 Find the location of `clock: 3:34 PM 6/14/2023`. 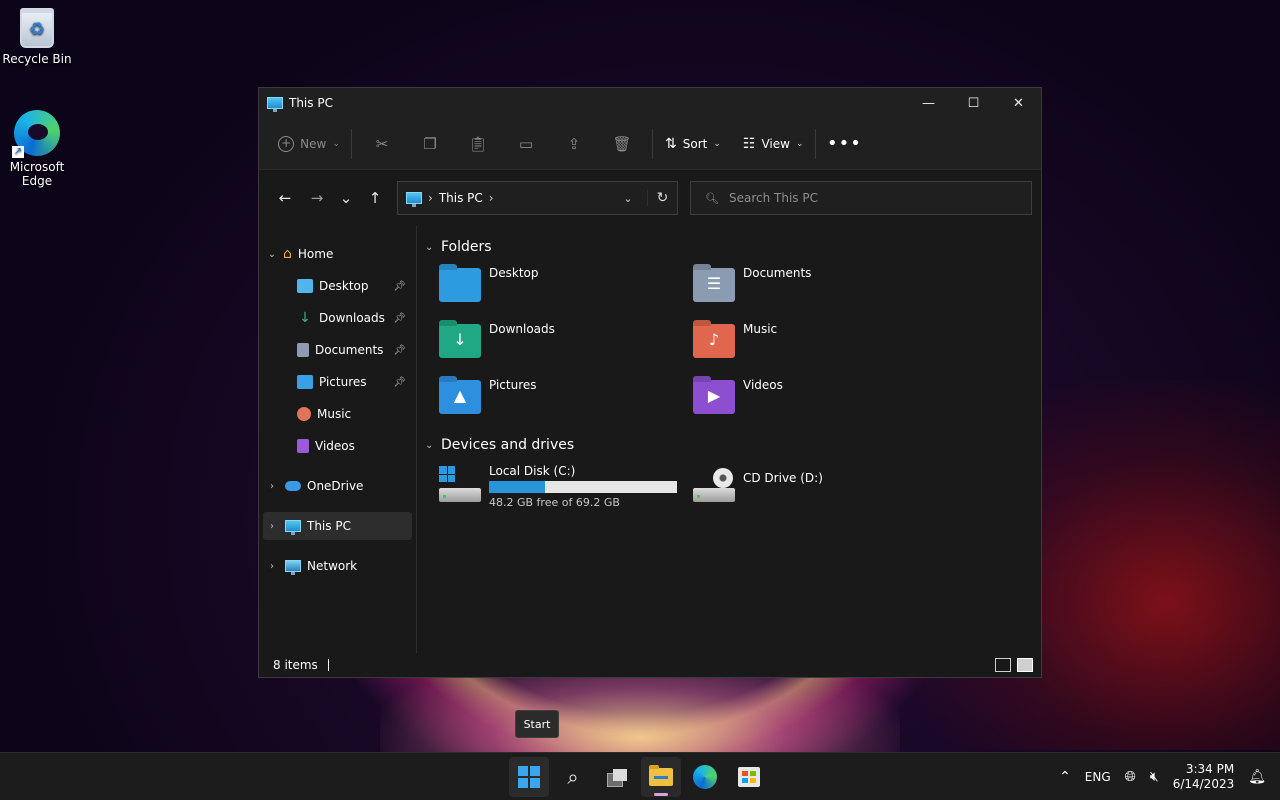

clock: 3:34 PM 6/14/2023 is located at coordinates (1204, 777).